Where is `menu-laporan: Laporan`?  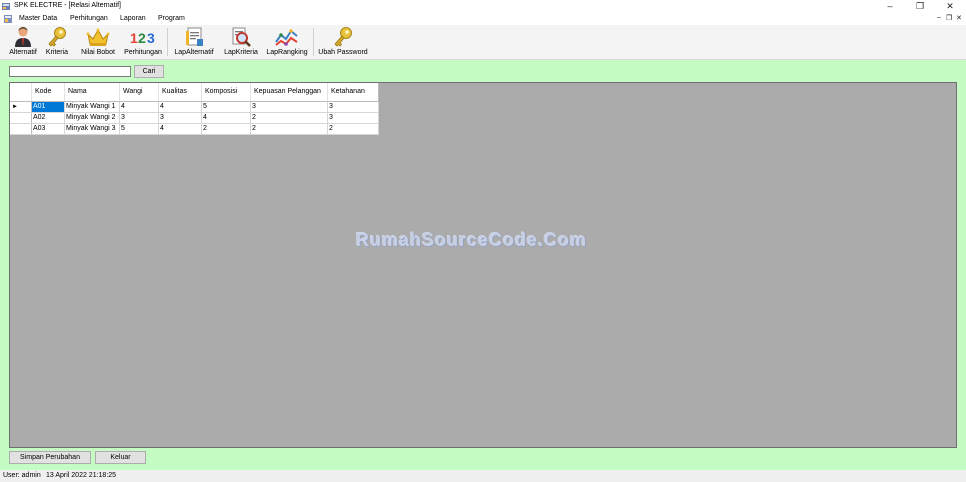
menu-laporan: Laporan is located at coordinates (133, 18).